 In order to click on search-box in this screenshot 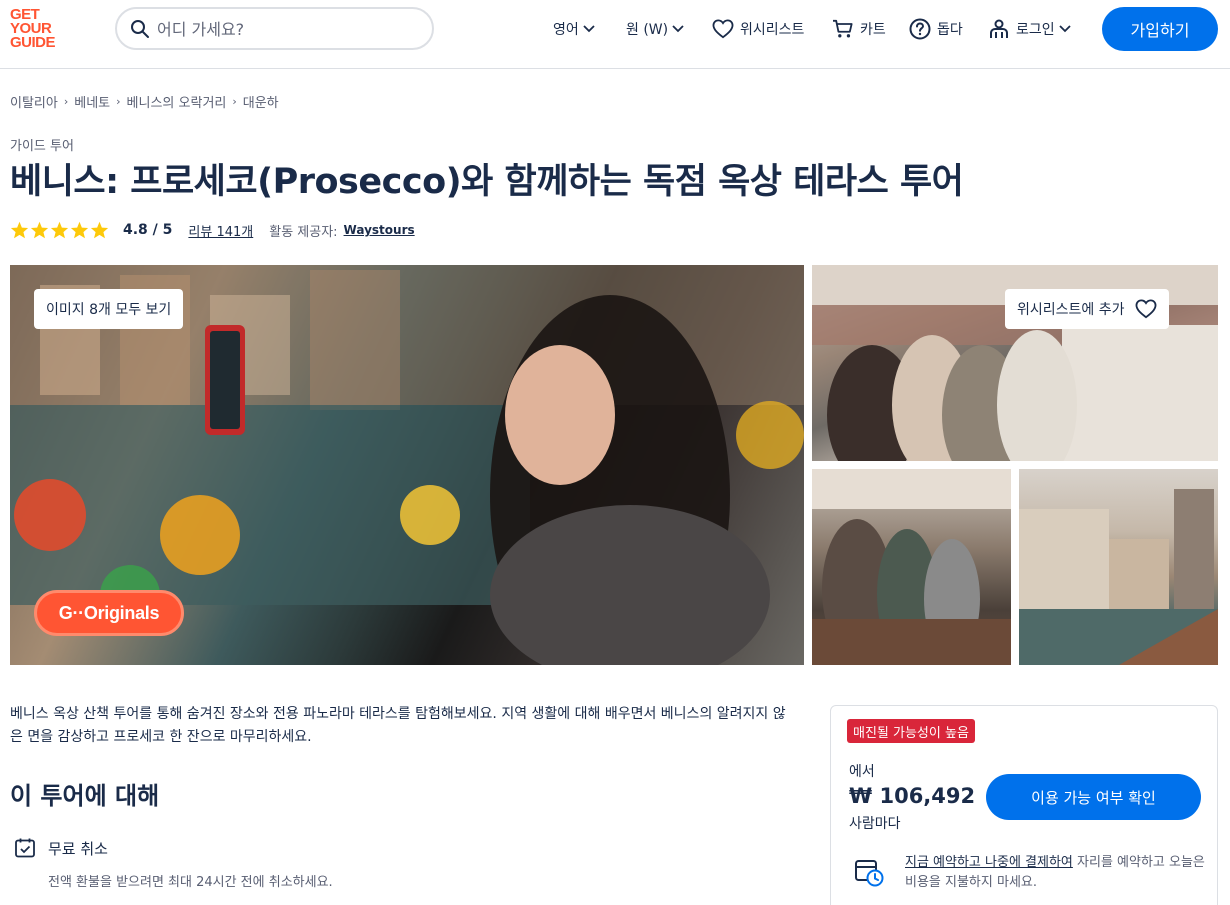, I will do `click(274, 28)`.